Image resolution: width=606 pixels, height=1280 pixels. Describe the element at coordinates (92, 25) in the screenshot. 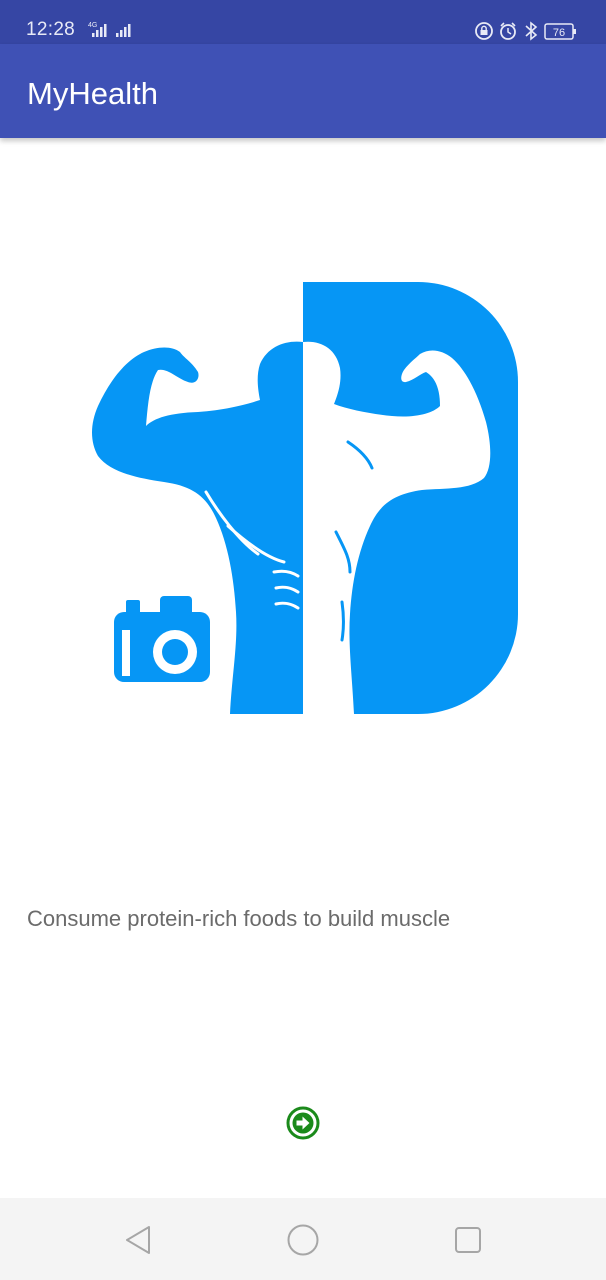

I see `network-label: 4G` at that location.